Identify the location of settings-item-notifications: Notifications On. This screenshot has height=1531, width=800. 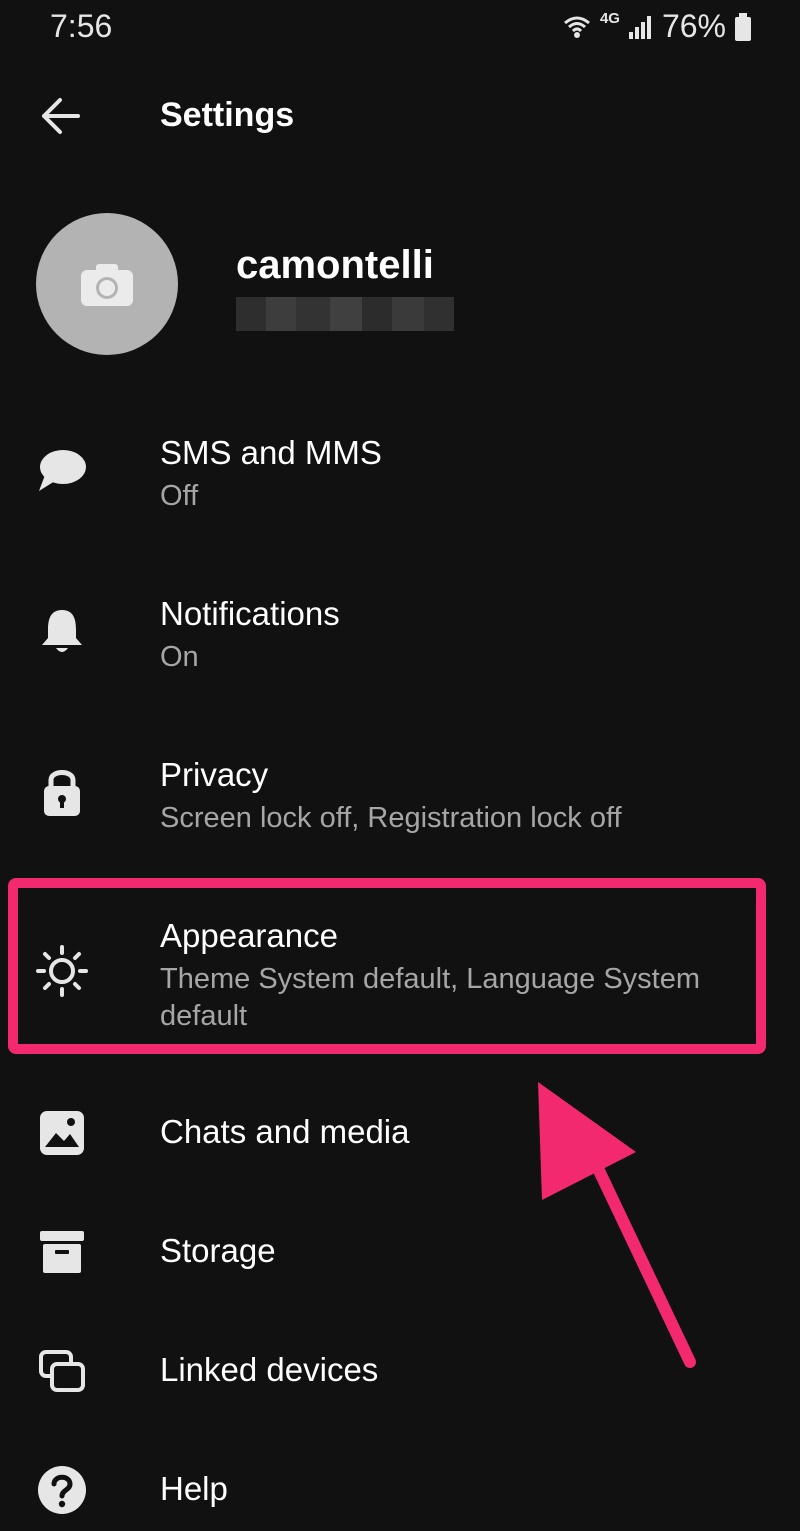
(400, 641).